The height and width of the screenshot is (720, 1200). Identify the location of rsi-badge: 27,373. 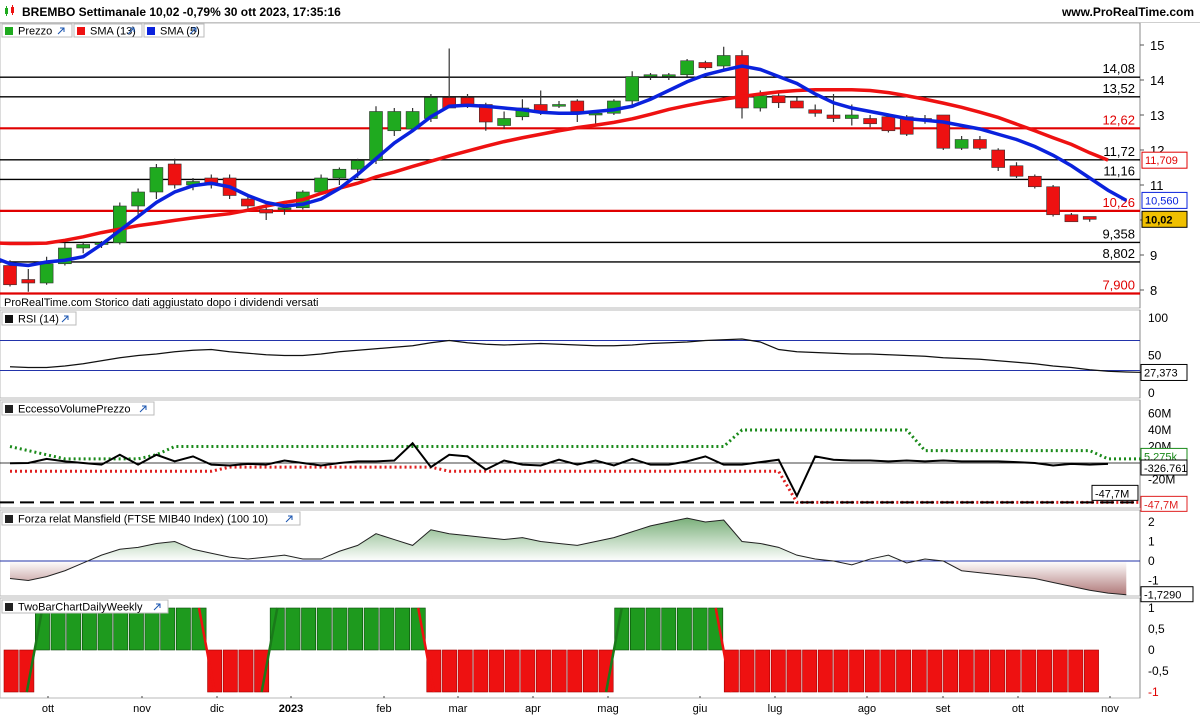
(1164, 372).